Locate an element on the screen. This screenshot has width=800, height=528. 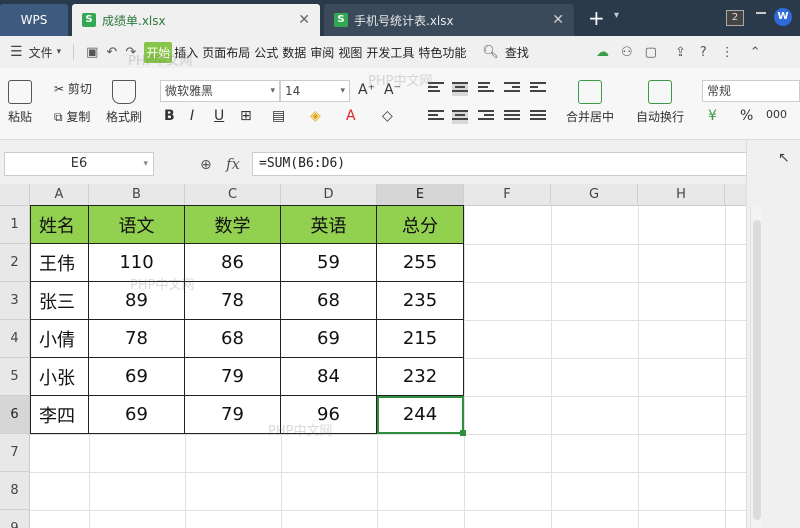
more-icon: ⋮ is located at coordinates (727, 52).